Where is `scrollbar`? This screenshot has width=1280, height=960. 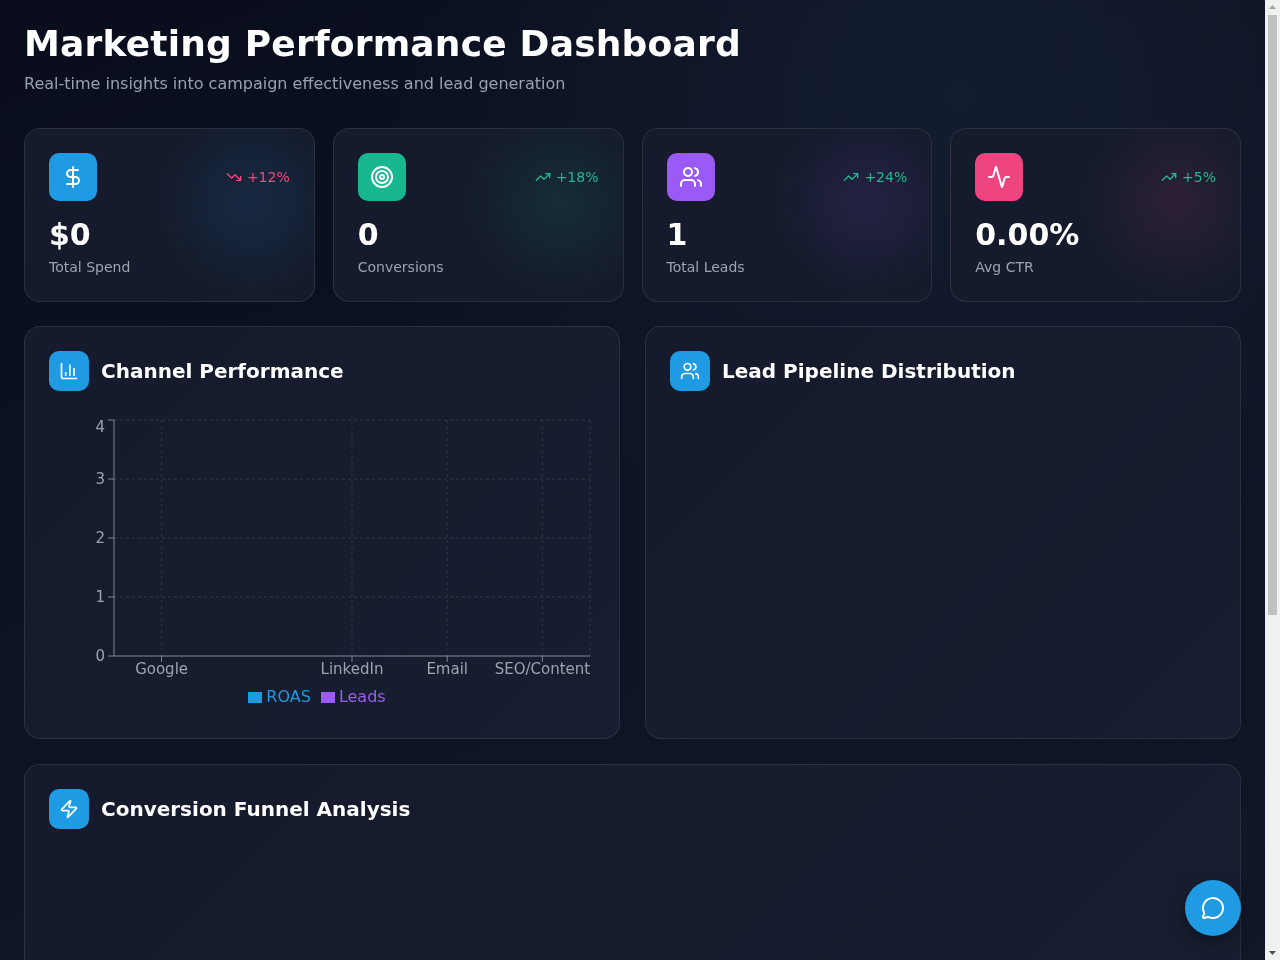
scrollbar is located at coordinates (1272, 480).